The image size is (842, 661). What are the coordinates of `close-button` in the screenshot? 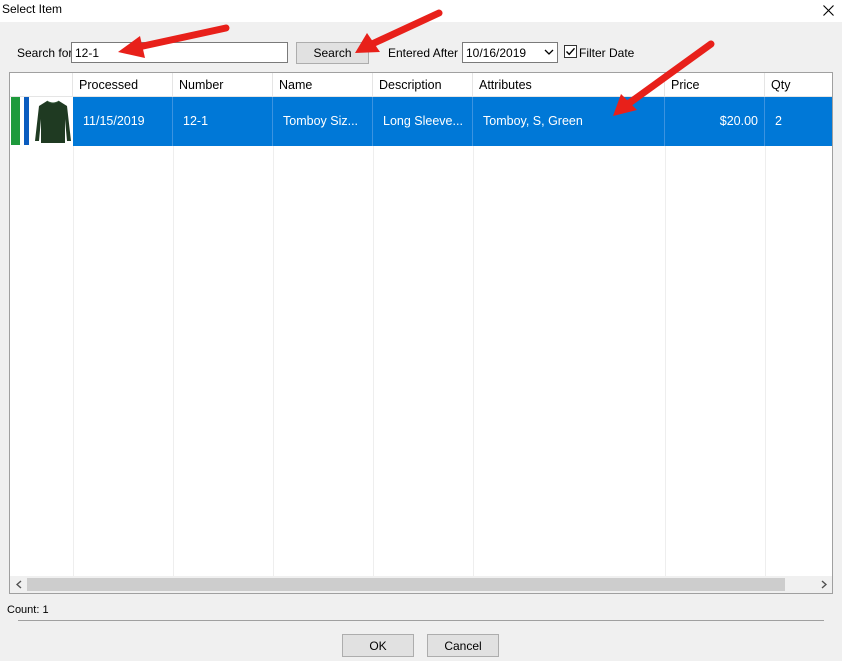 It's located at (828, 10).